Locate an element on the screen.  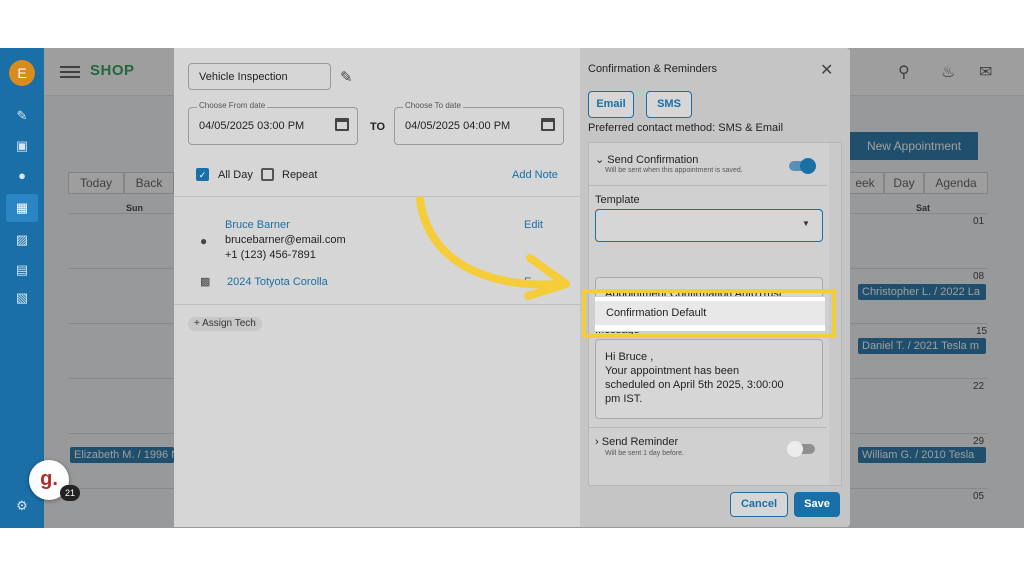
to-date-value: 04/05/2025 04:00 PM is located at coordinates (458, 126).